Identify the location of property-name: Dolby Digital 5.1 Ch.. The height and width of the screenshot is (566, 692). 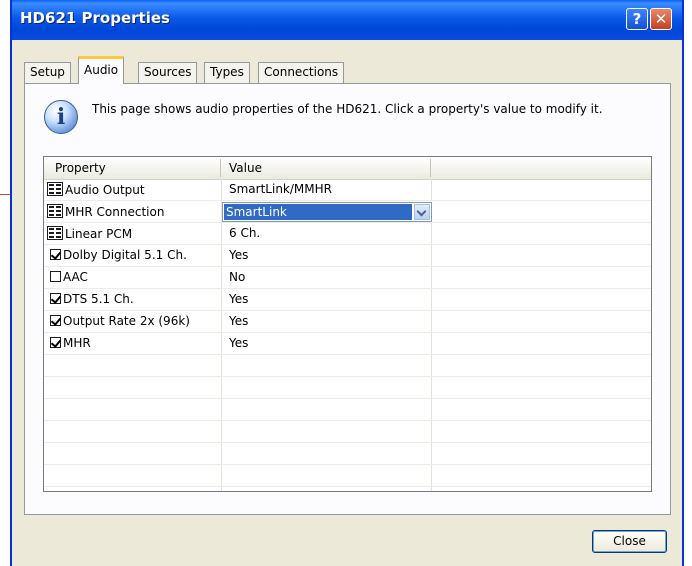
(117, 255).